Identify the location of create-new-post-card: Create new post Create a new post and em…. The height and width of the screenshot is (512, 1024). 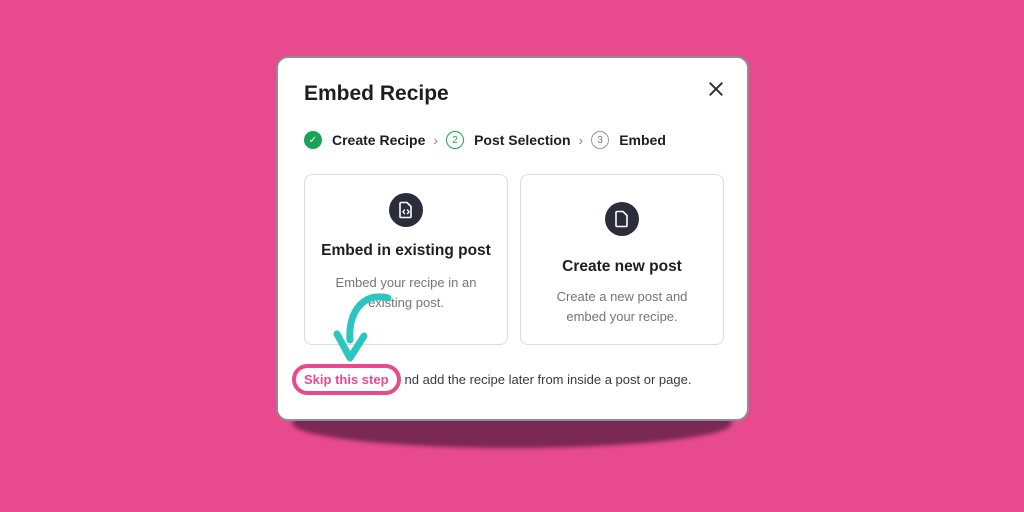
(622, 259).